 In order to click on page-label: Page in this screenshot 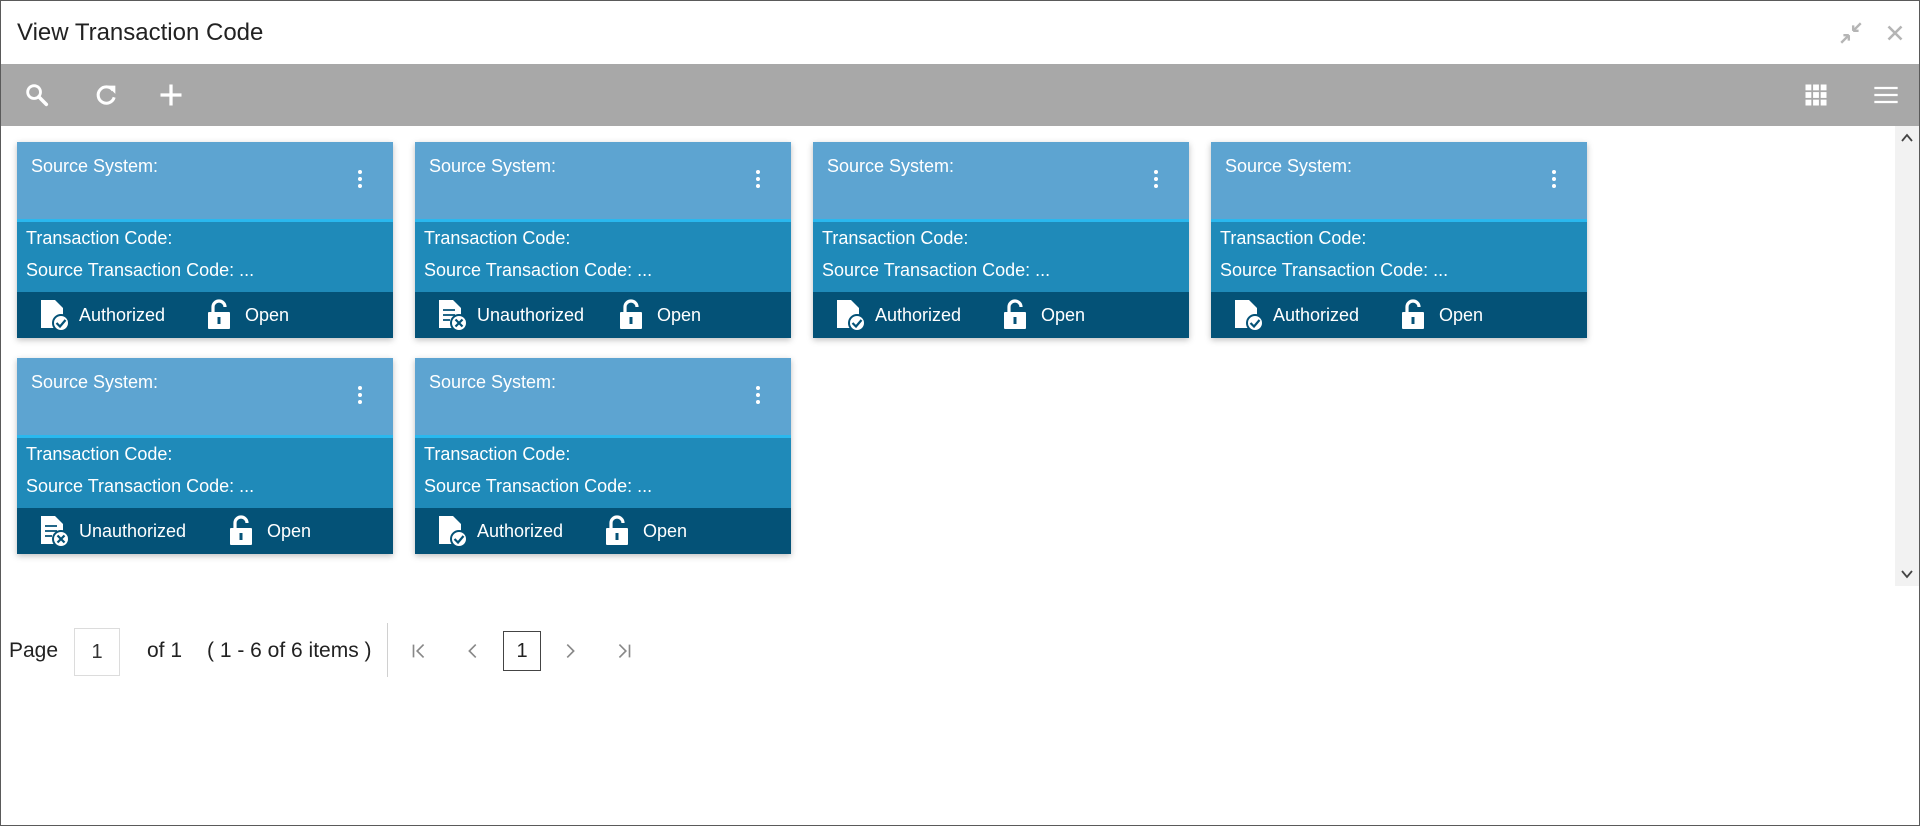, I will do `click(34, 650)`.